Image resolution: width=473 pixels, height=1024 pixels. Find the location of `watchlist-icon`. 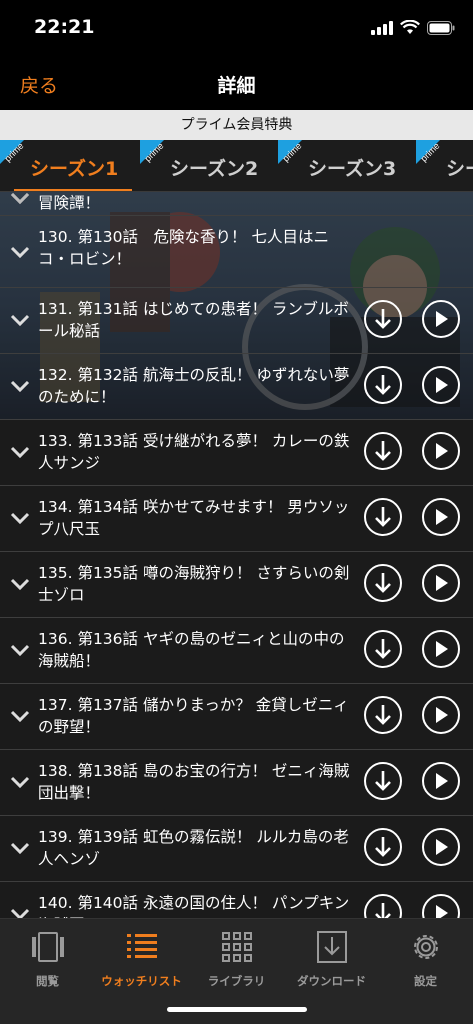

watchlist-icon is located at coordinates (141, 946).